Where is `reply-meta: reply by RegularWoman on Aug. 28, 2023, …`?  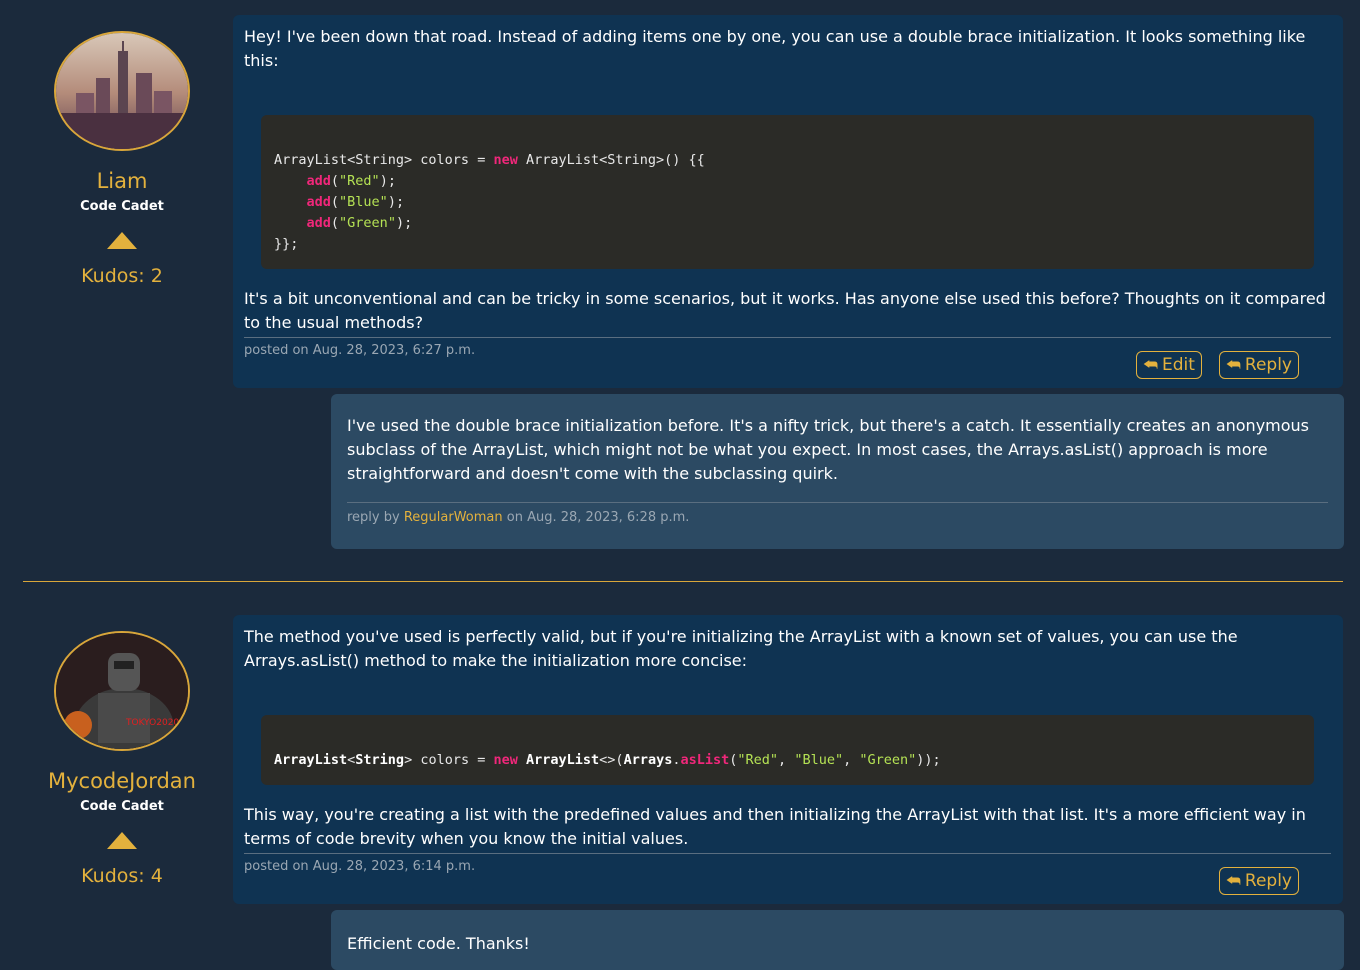
reply-meta: reply by RegularWoman on Aug. 28, 2023, … is located at coordinates (837, 517).